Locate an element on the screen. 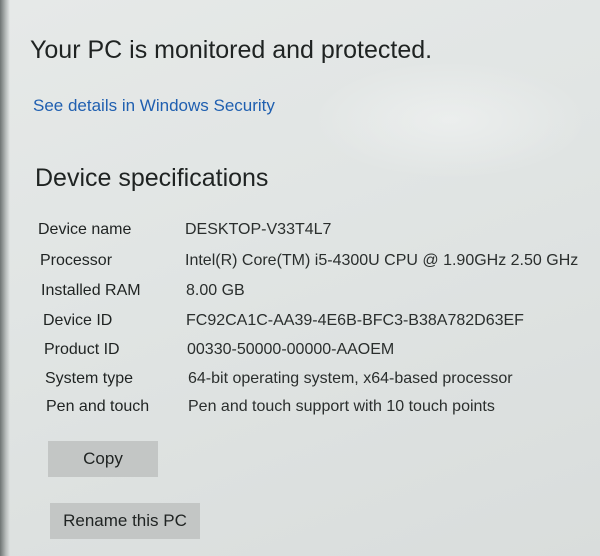 The image size is (600, 556). spec-label: Product ID is located at coordinates (82, 349).